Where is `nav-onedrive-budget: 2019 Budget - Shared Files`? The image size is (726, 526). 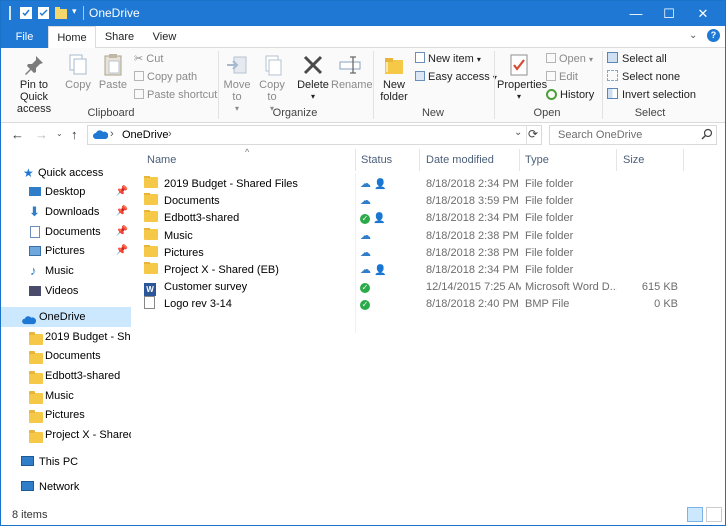 nav-onedrive-budget: 2019 Budget - Shared Files is located at coordinates (66, 337).